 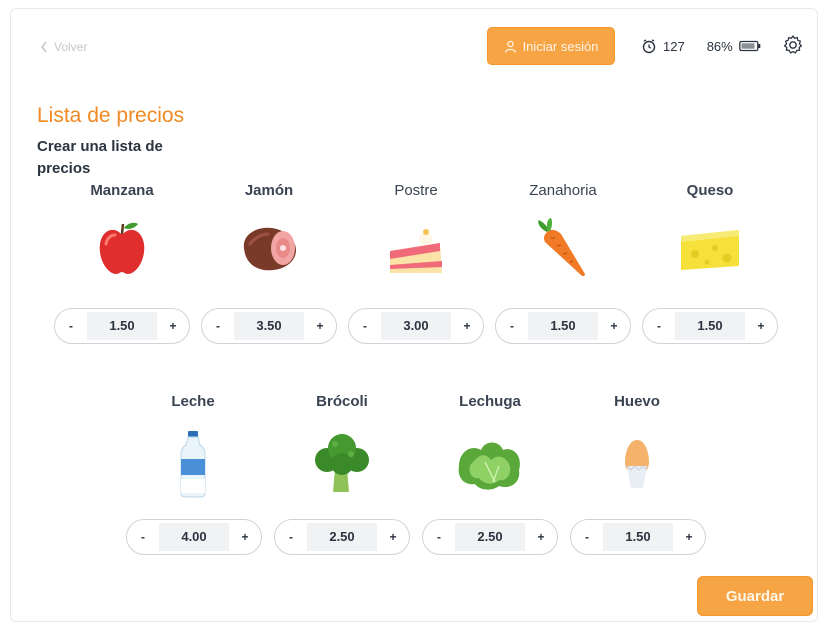 I want to click on price-stepper-manzana: - 1.50 +, so click(x=122, y=326).